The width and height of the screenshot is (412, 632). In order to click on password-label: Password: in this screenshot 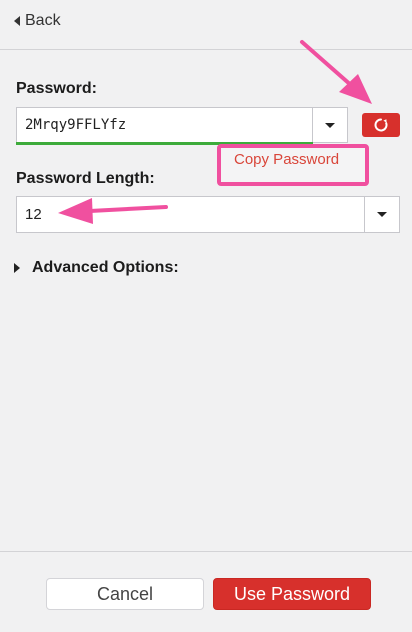, I will do `click(56, 88)`.